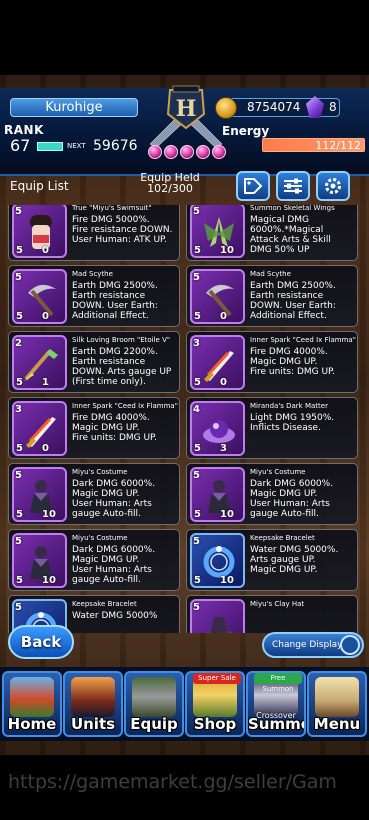 Image resolution: width=369 pixels, height=820 pixels. What do you see at coordinates (338, 145) in the screenshot?
I see `energy-value: 112/112` at bounding box center [338, 145].